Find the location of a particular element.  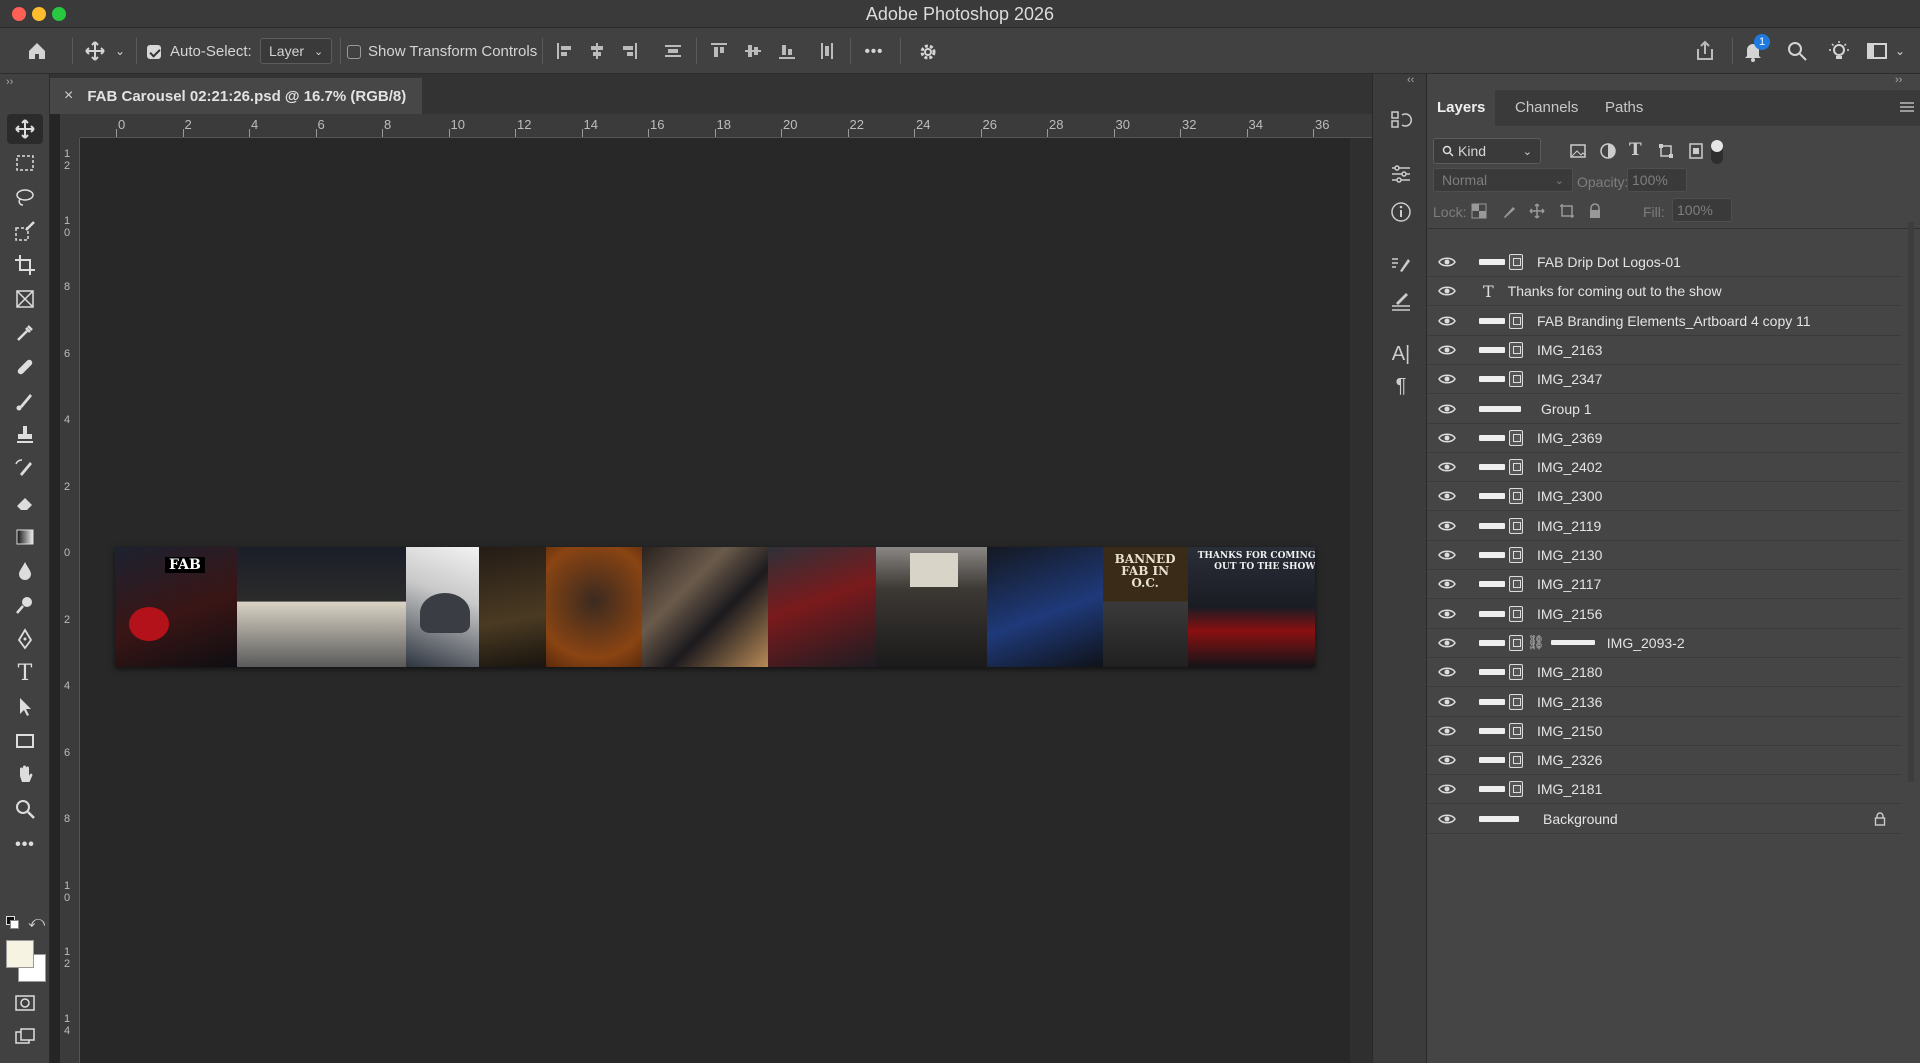

quick-mask-icon is located at coordinates (25, 1003).